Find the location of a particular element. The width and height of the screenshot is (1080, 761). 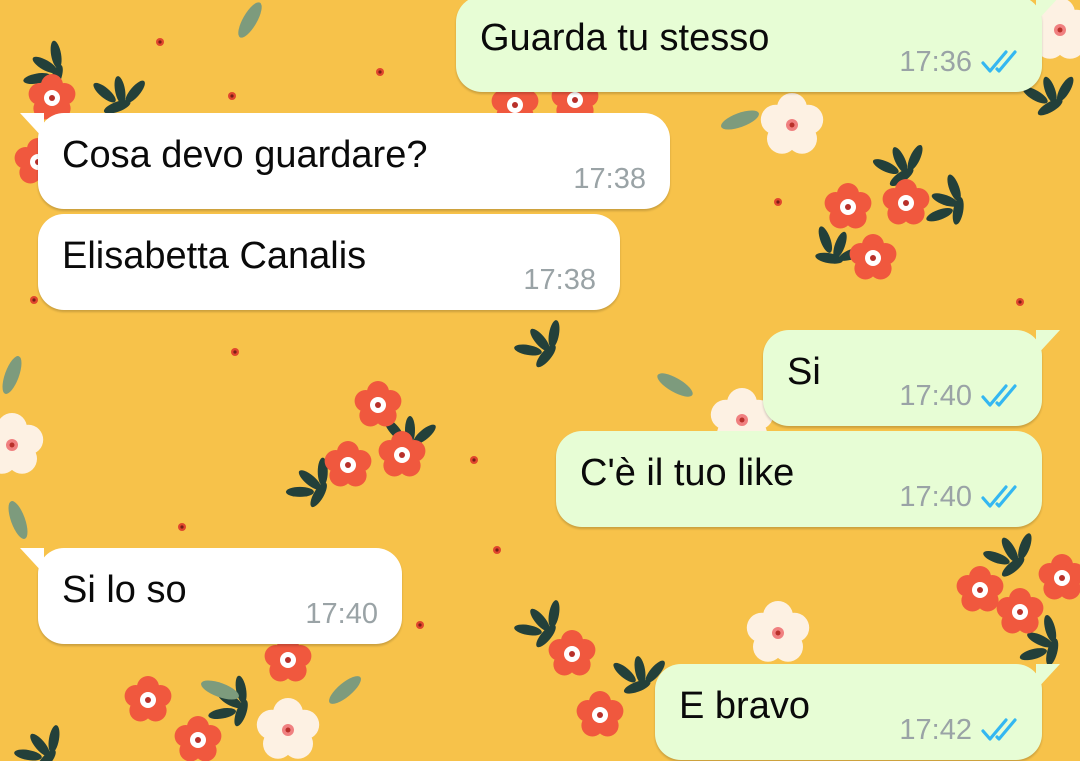

message-meta: 17:36 is located at coordinates (960, 62).